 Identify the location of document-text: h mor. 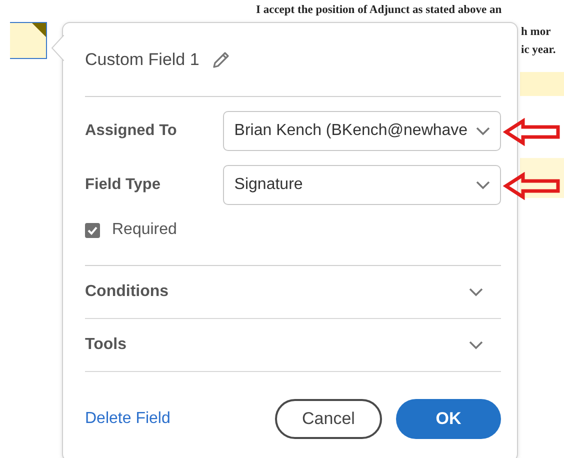
(536, 32).